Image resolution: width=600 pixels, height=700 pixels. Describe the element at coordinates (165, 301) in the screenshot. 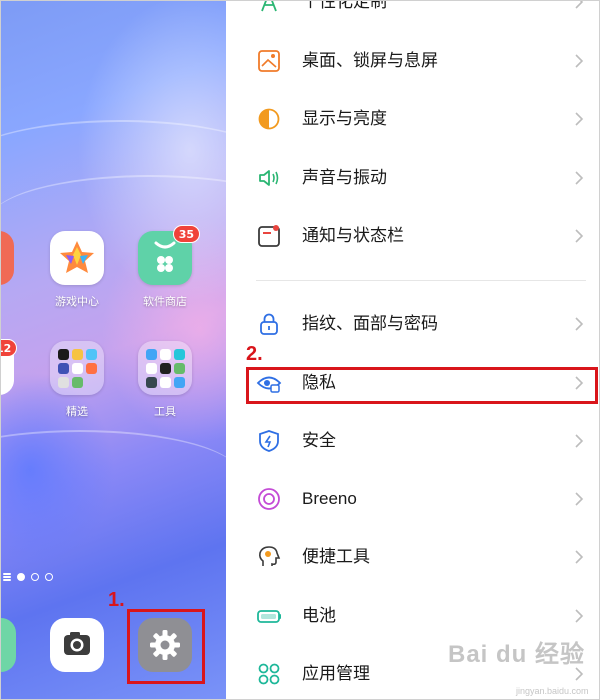

I see `app-label: 软件商店` at that location.